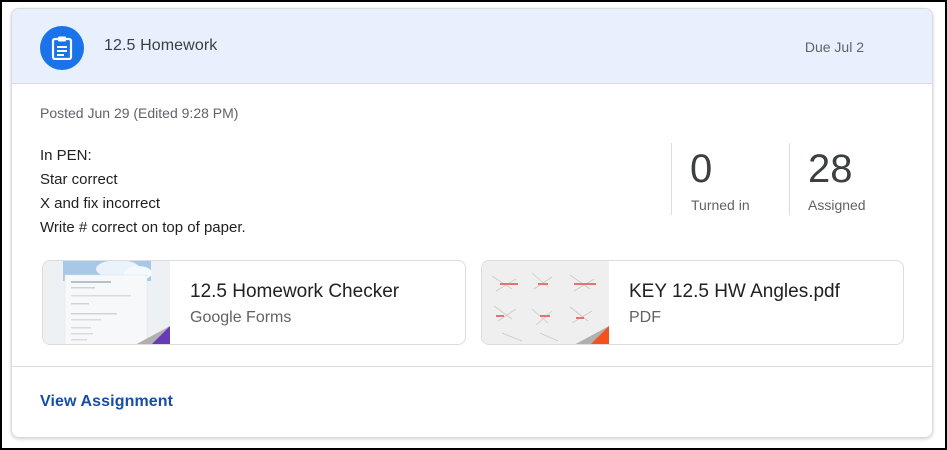 The image size is (947, 450). What do you see at coordinates (295, 291) in the screenshot?
I see `attachment-title: 12.5 Homework Checker` at bounding box center [295, 291].